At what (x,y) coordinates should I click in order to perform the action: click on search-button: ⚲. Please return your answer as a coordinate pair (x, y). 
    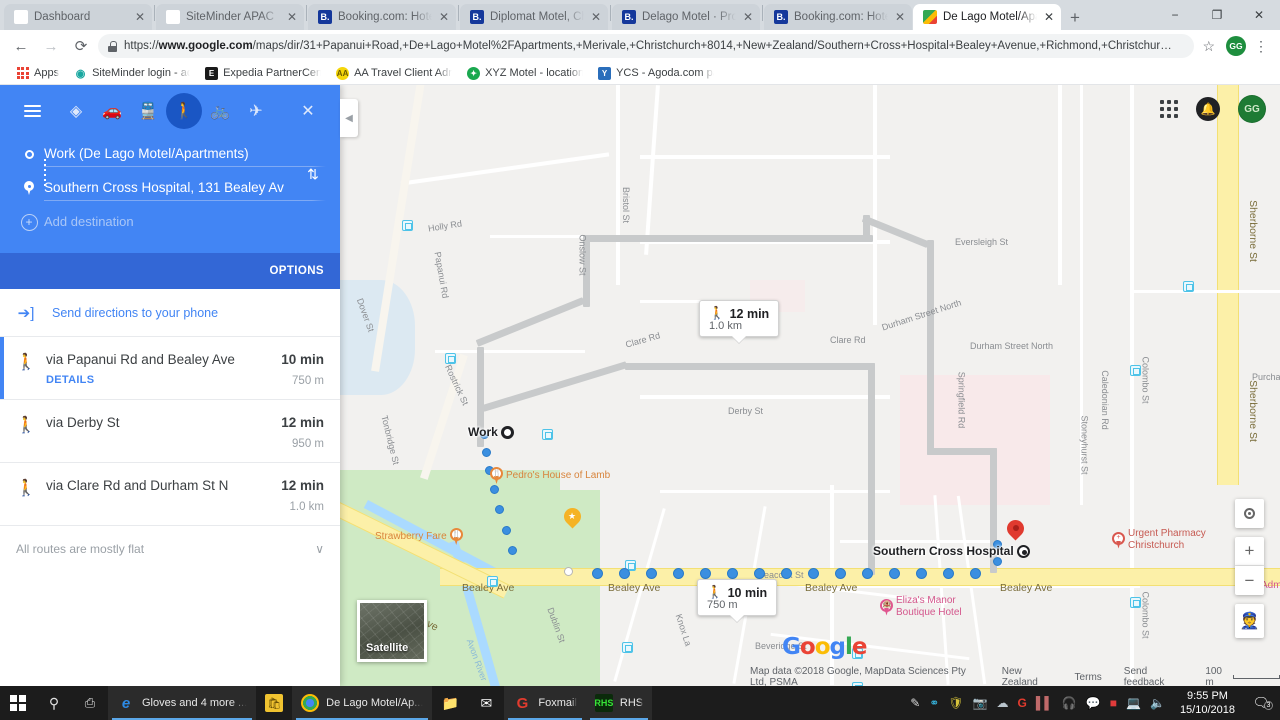
    Looking at the image, I should click on (54, 703).